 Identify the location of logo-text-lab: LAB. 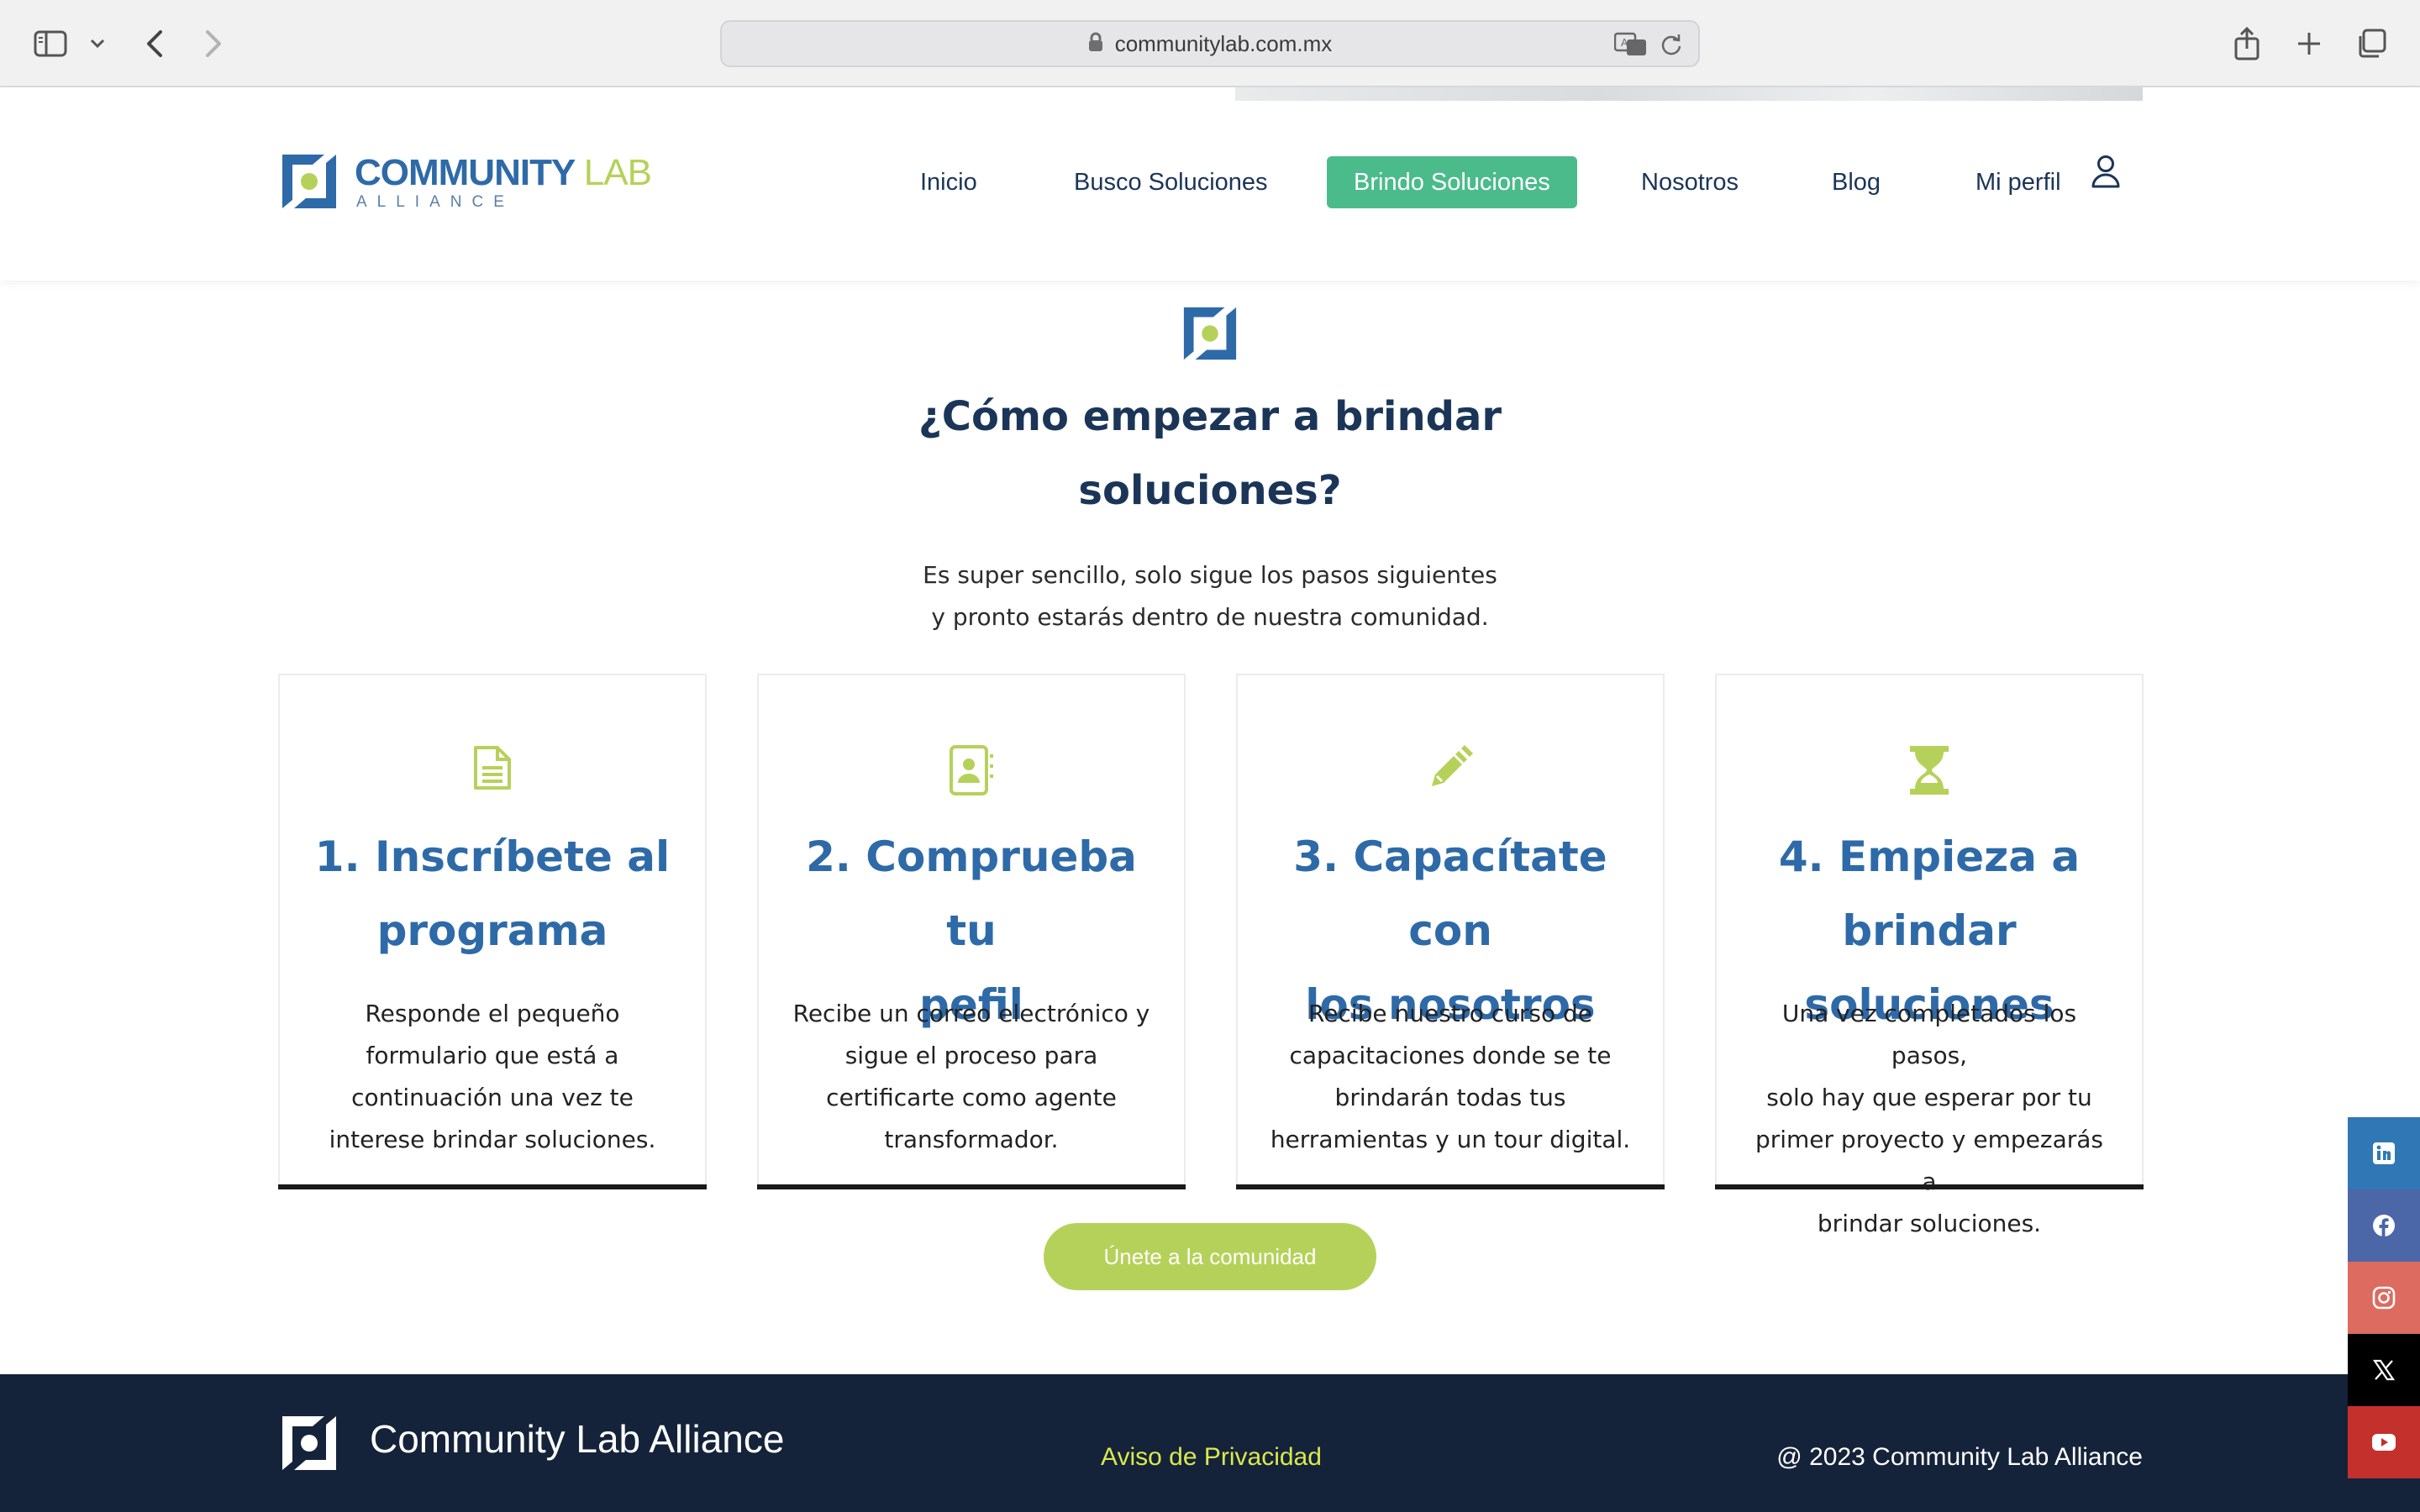
(617, 172).